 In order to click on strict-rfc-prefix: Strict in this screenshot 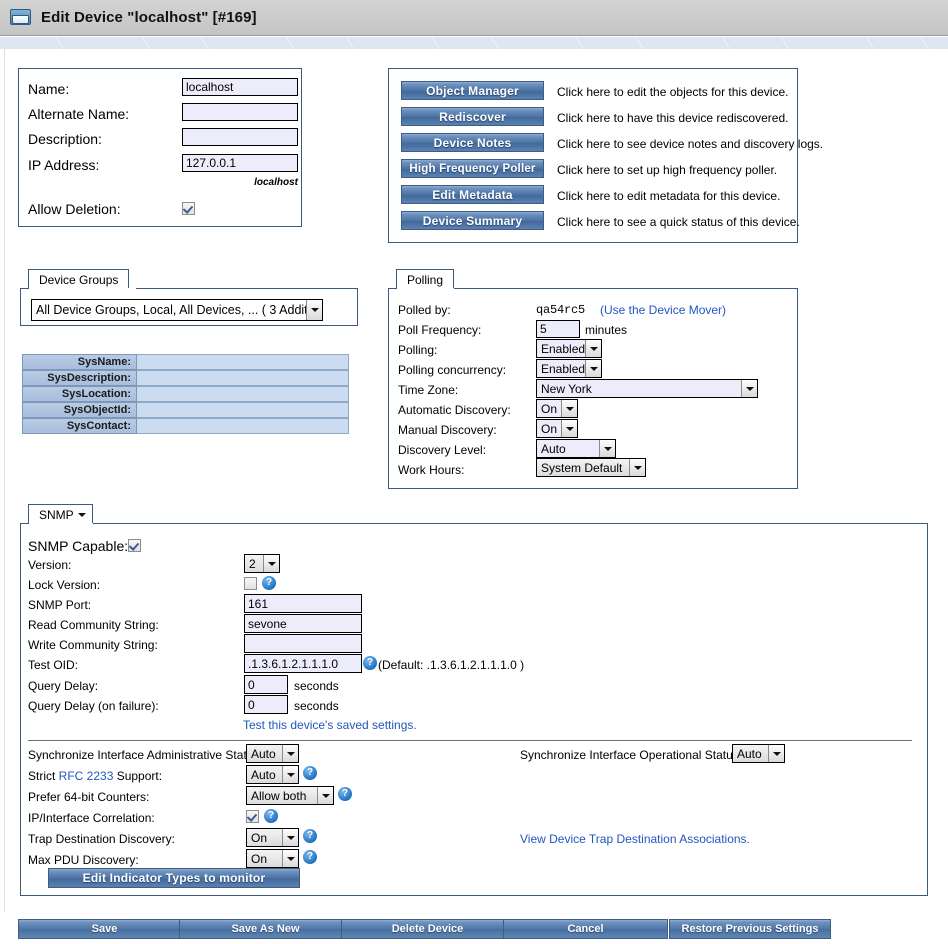, I will do `click(43, 776)`.